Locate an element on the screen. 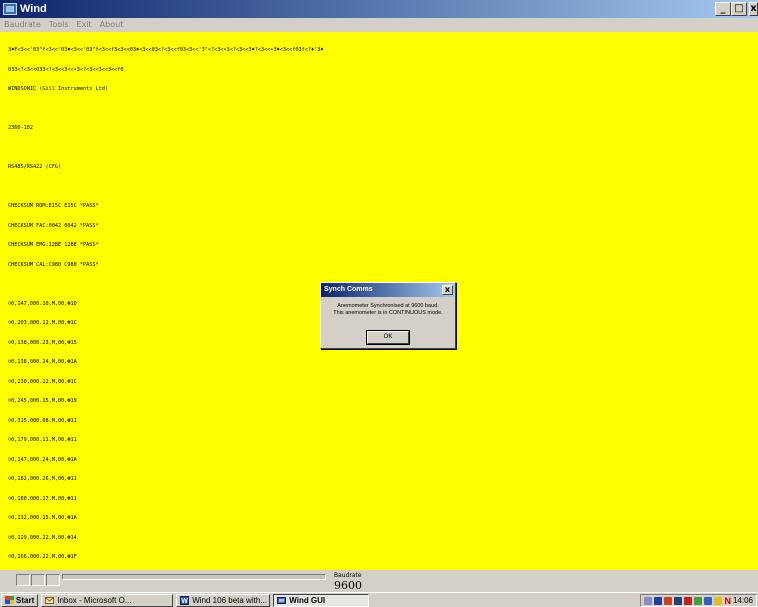  terminal-line: ☺0,147,000.24,M,00,☻1A is located at coordinates (42, 459).